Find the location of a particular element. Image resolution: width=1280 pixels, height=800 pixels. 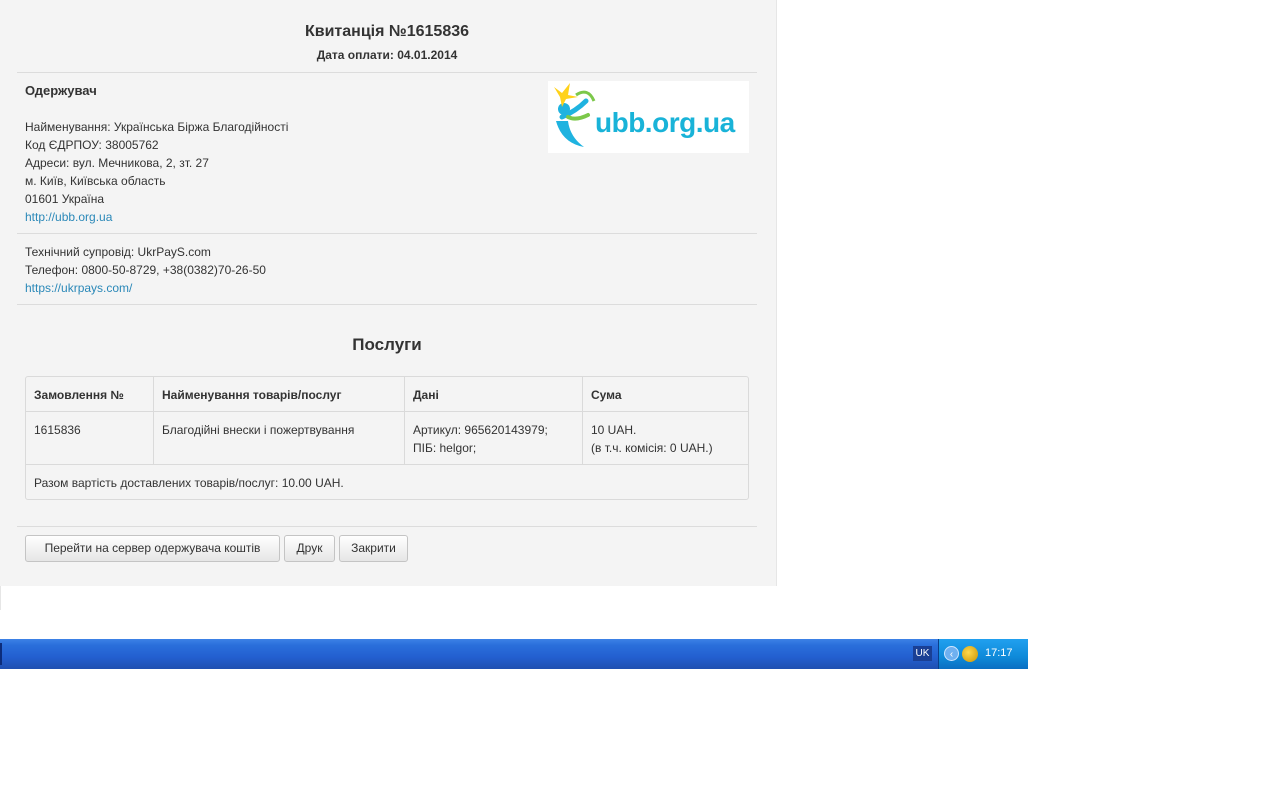

column-header-sum: Сума is located at coordinates (606, 395).